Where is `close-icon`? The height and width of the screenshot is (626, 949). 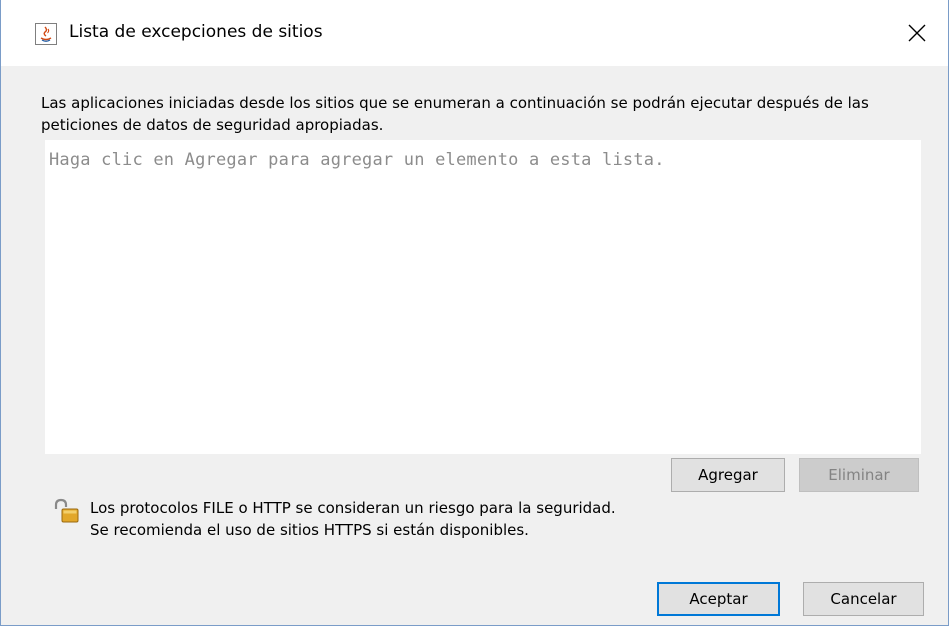
close-icon is located at coordinates (917, 33).